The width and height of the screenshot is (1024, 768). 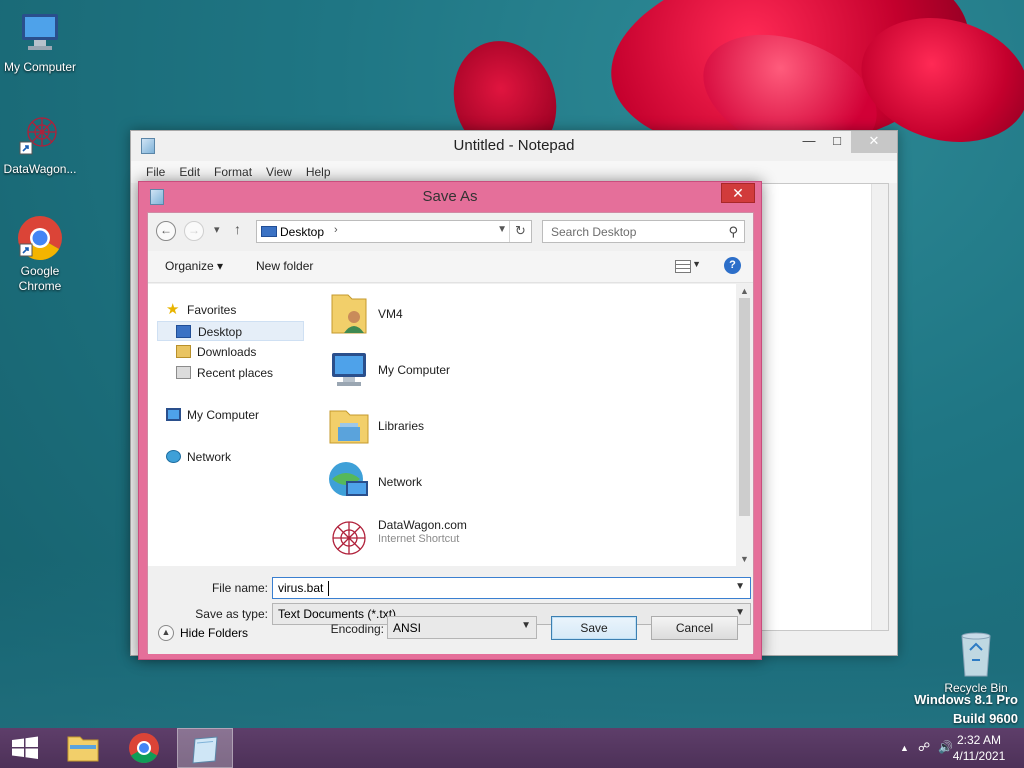 What do you see at coordinates (521, 482) in the screenshot?
I see `file-item-network: Network` at bounding box center [521, 482].